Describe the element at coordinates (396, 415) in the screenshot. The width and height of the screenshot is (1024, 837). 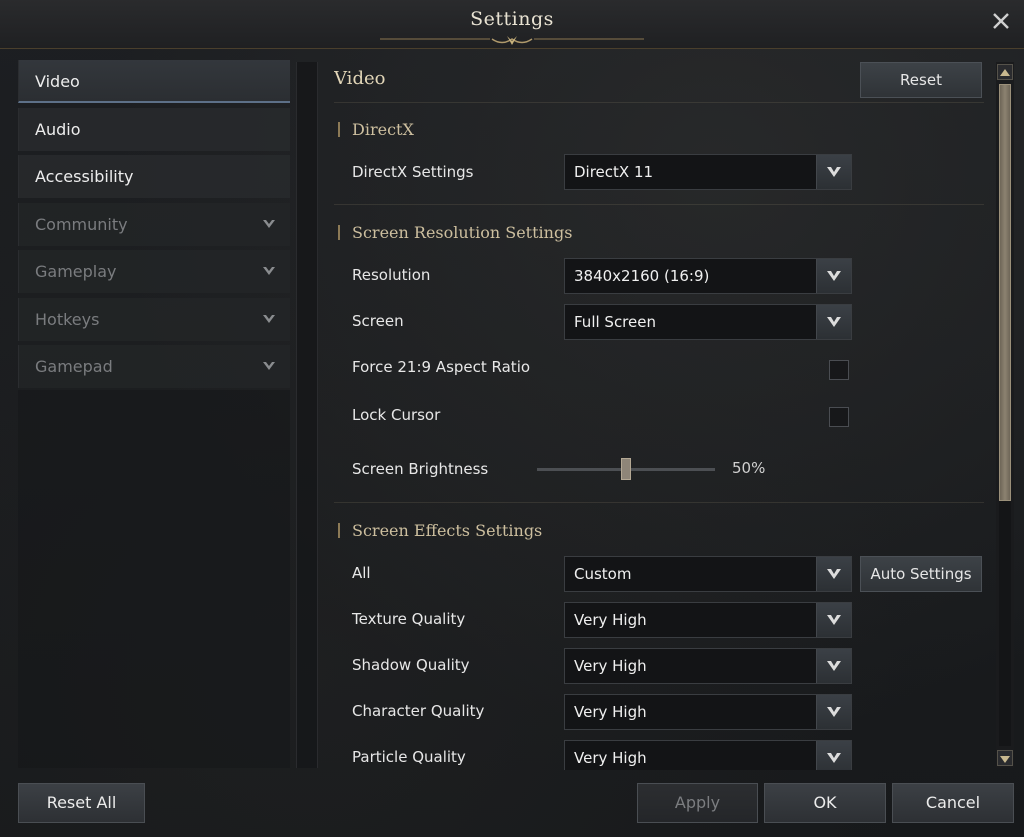
I see `lock-cursor-label: Lock Cursor` at that location.